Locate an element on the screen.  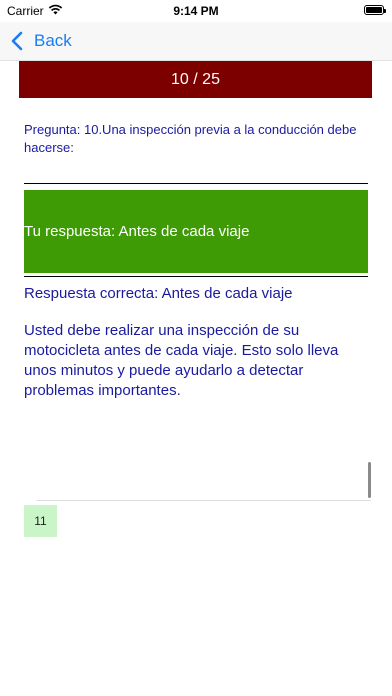
correct-answer-text: Respuesta correcta: Antes de cada viaje is located at coordinates (158, 293).